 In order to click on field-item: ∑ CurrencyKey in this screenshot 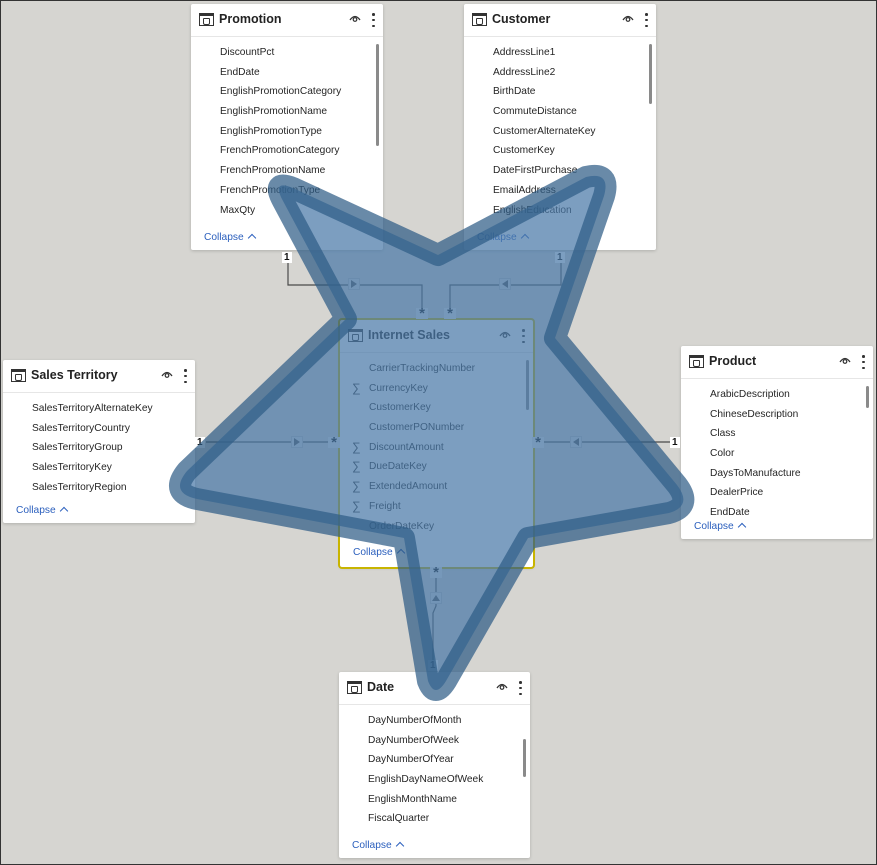, I will do `click(436, 389)`.